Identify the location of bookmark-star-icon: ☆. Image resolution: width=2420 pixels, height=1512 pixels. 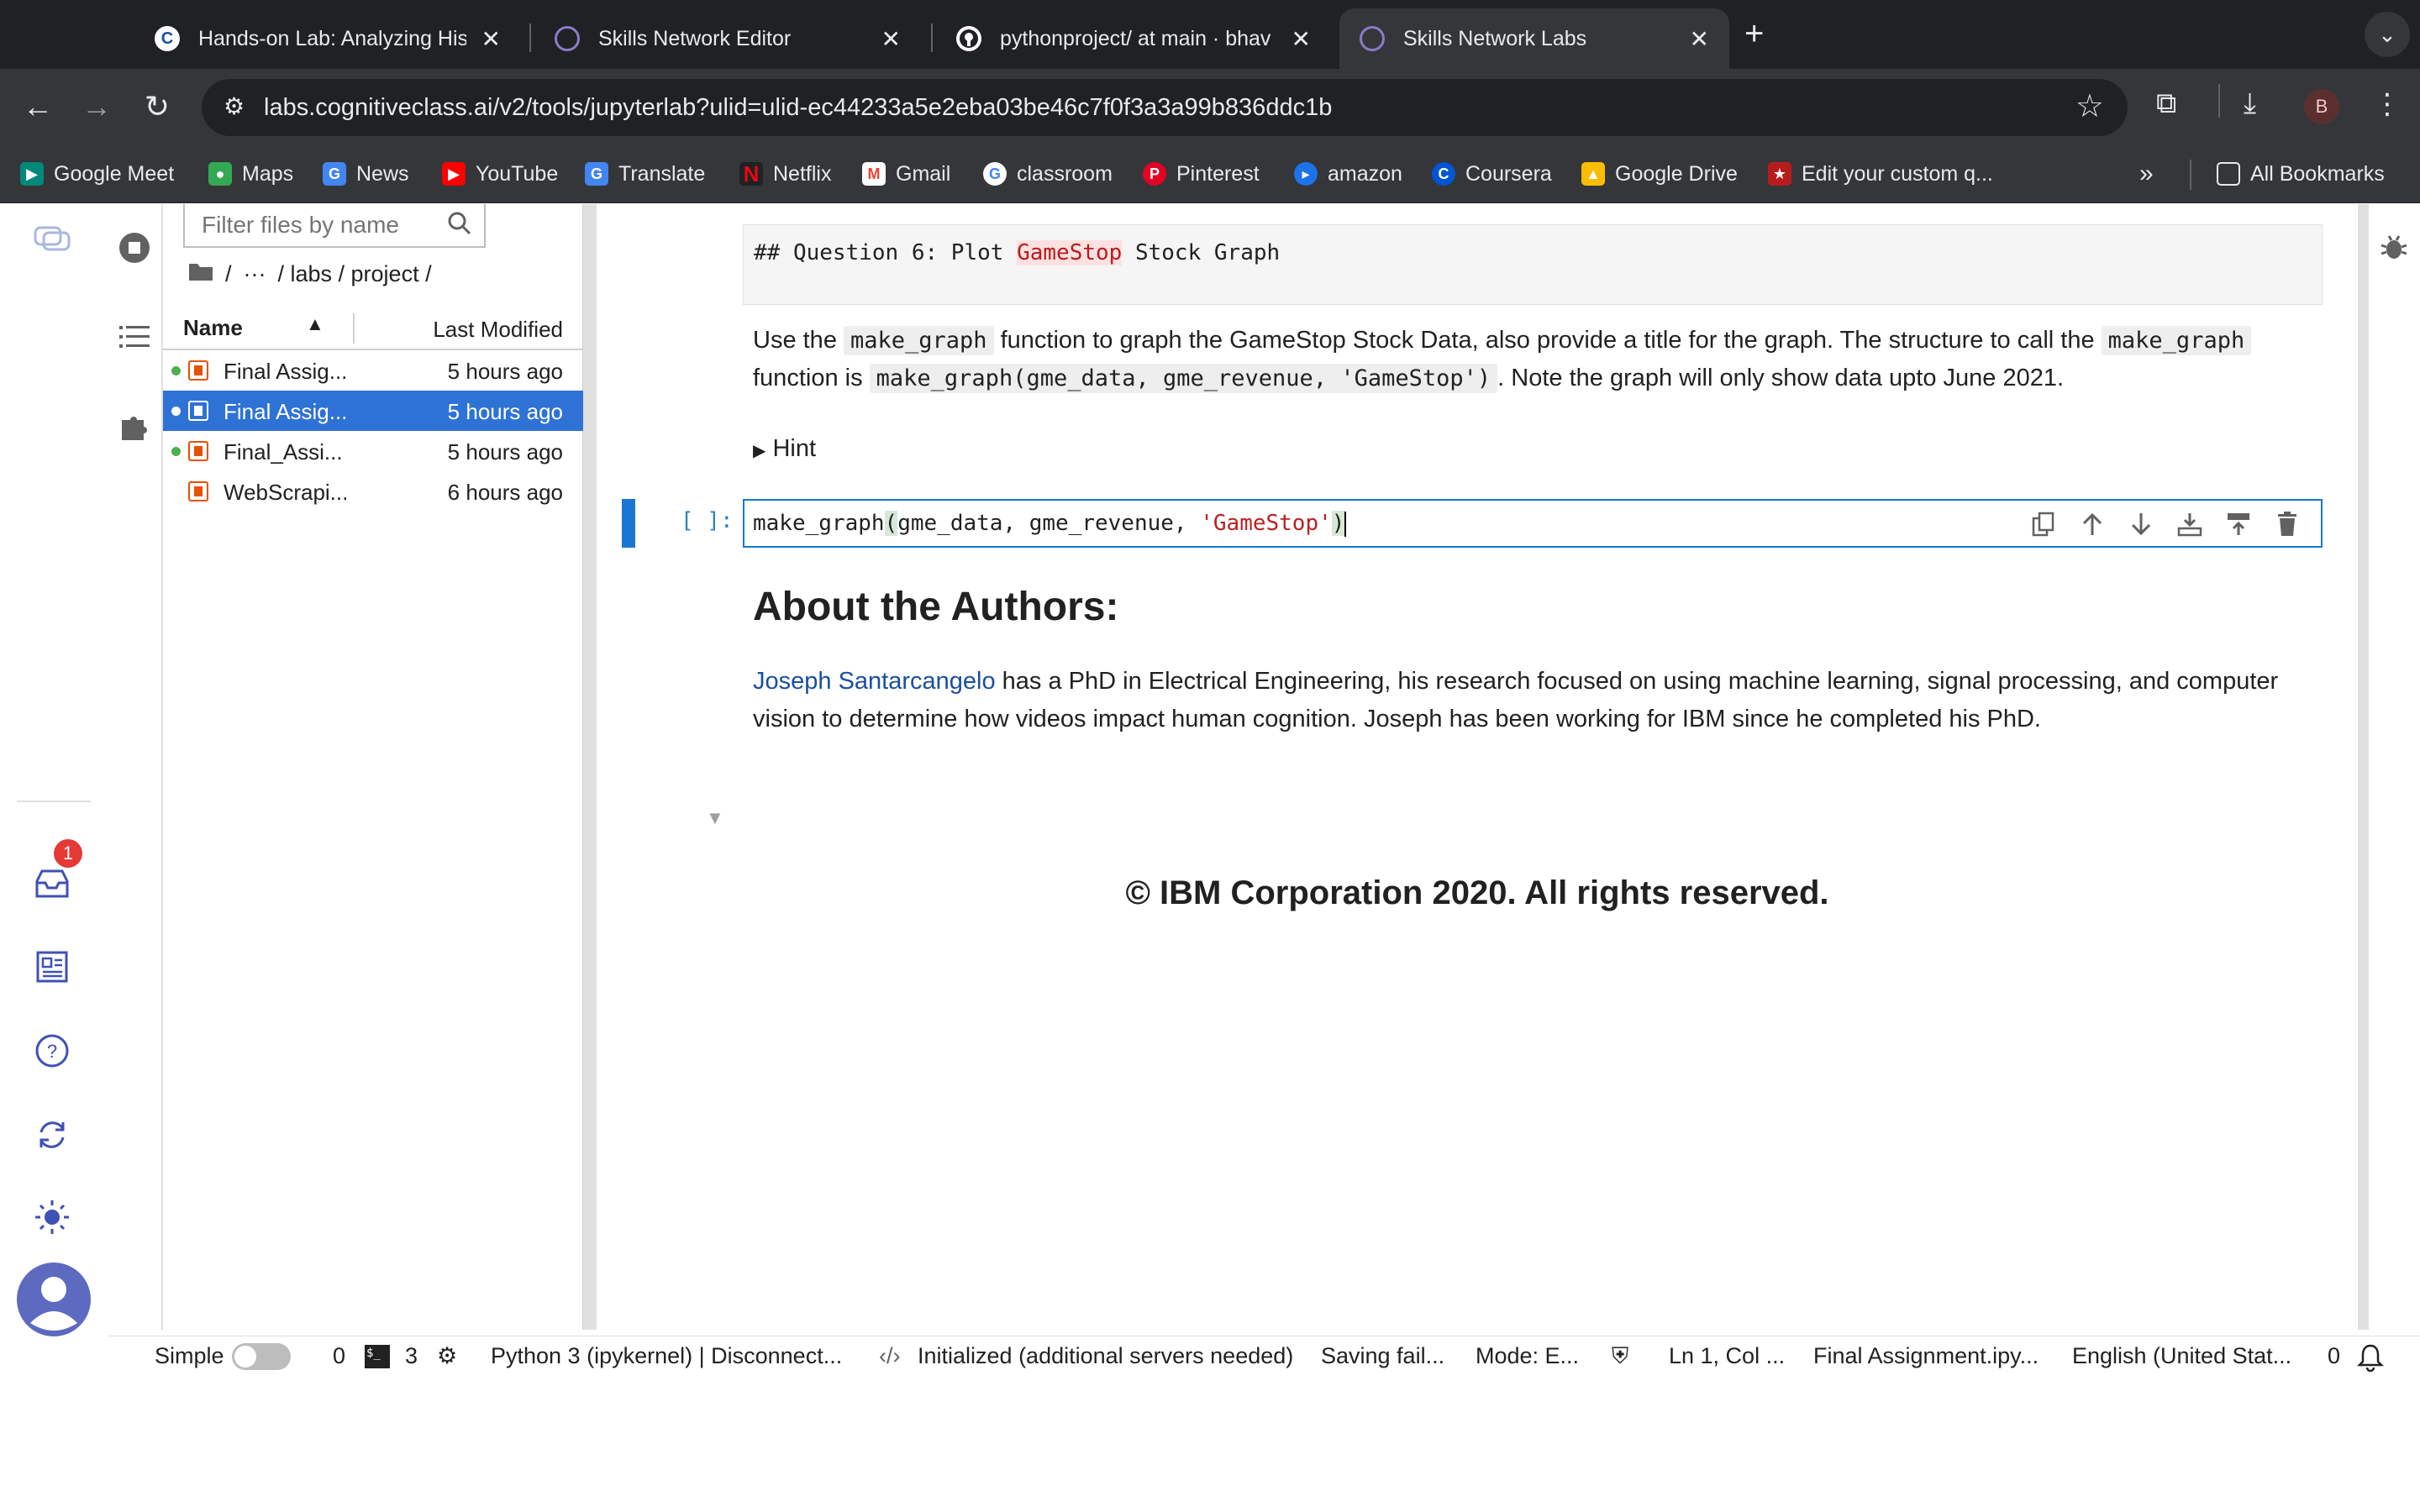
(2089, 106).